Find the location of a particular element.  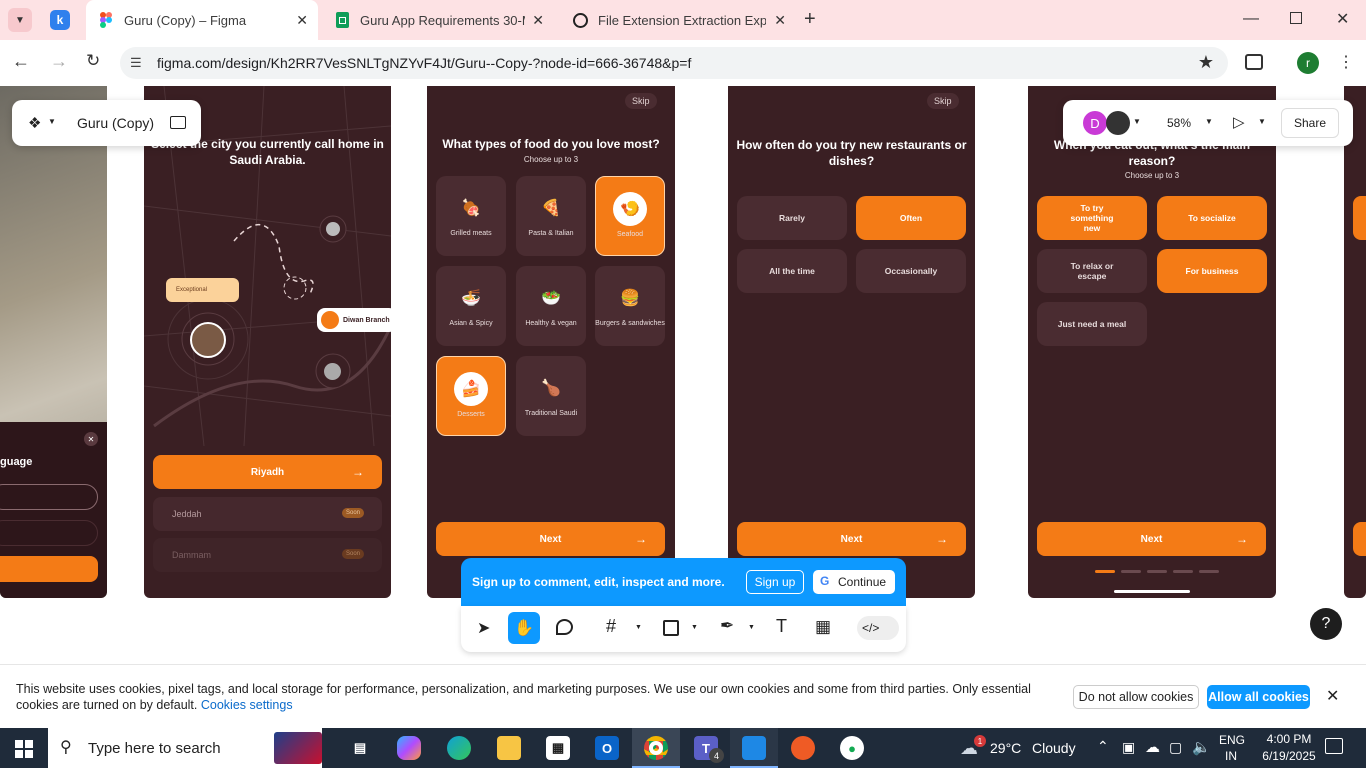

option-rarely: Rarely is located at coordinates (792, 218).